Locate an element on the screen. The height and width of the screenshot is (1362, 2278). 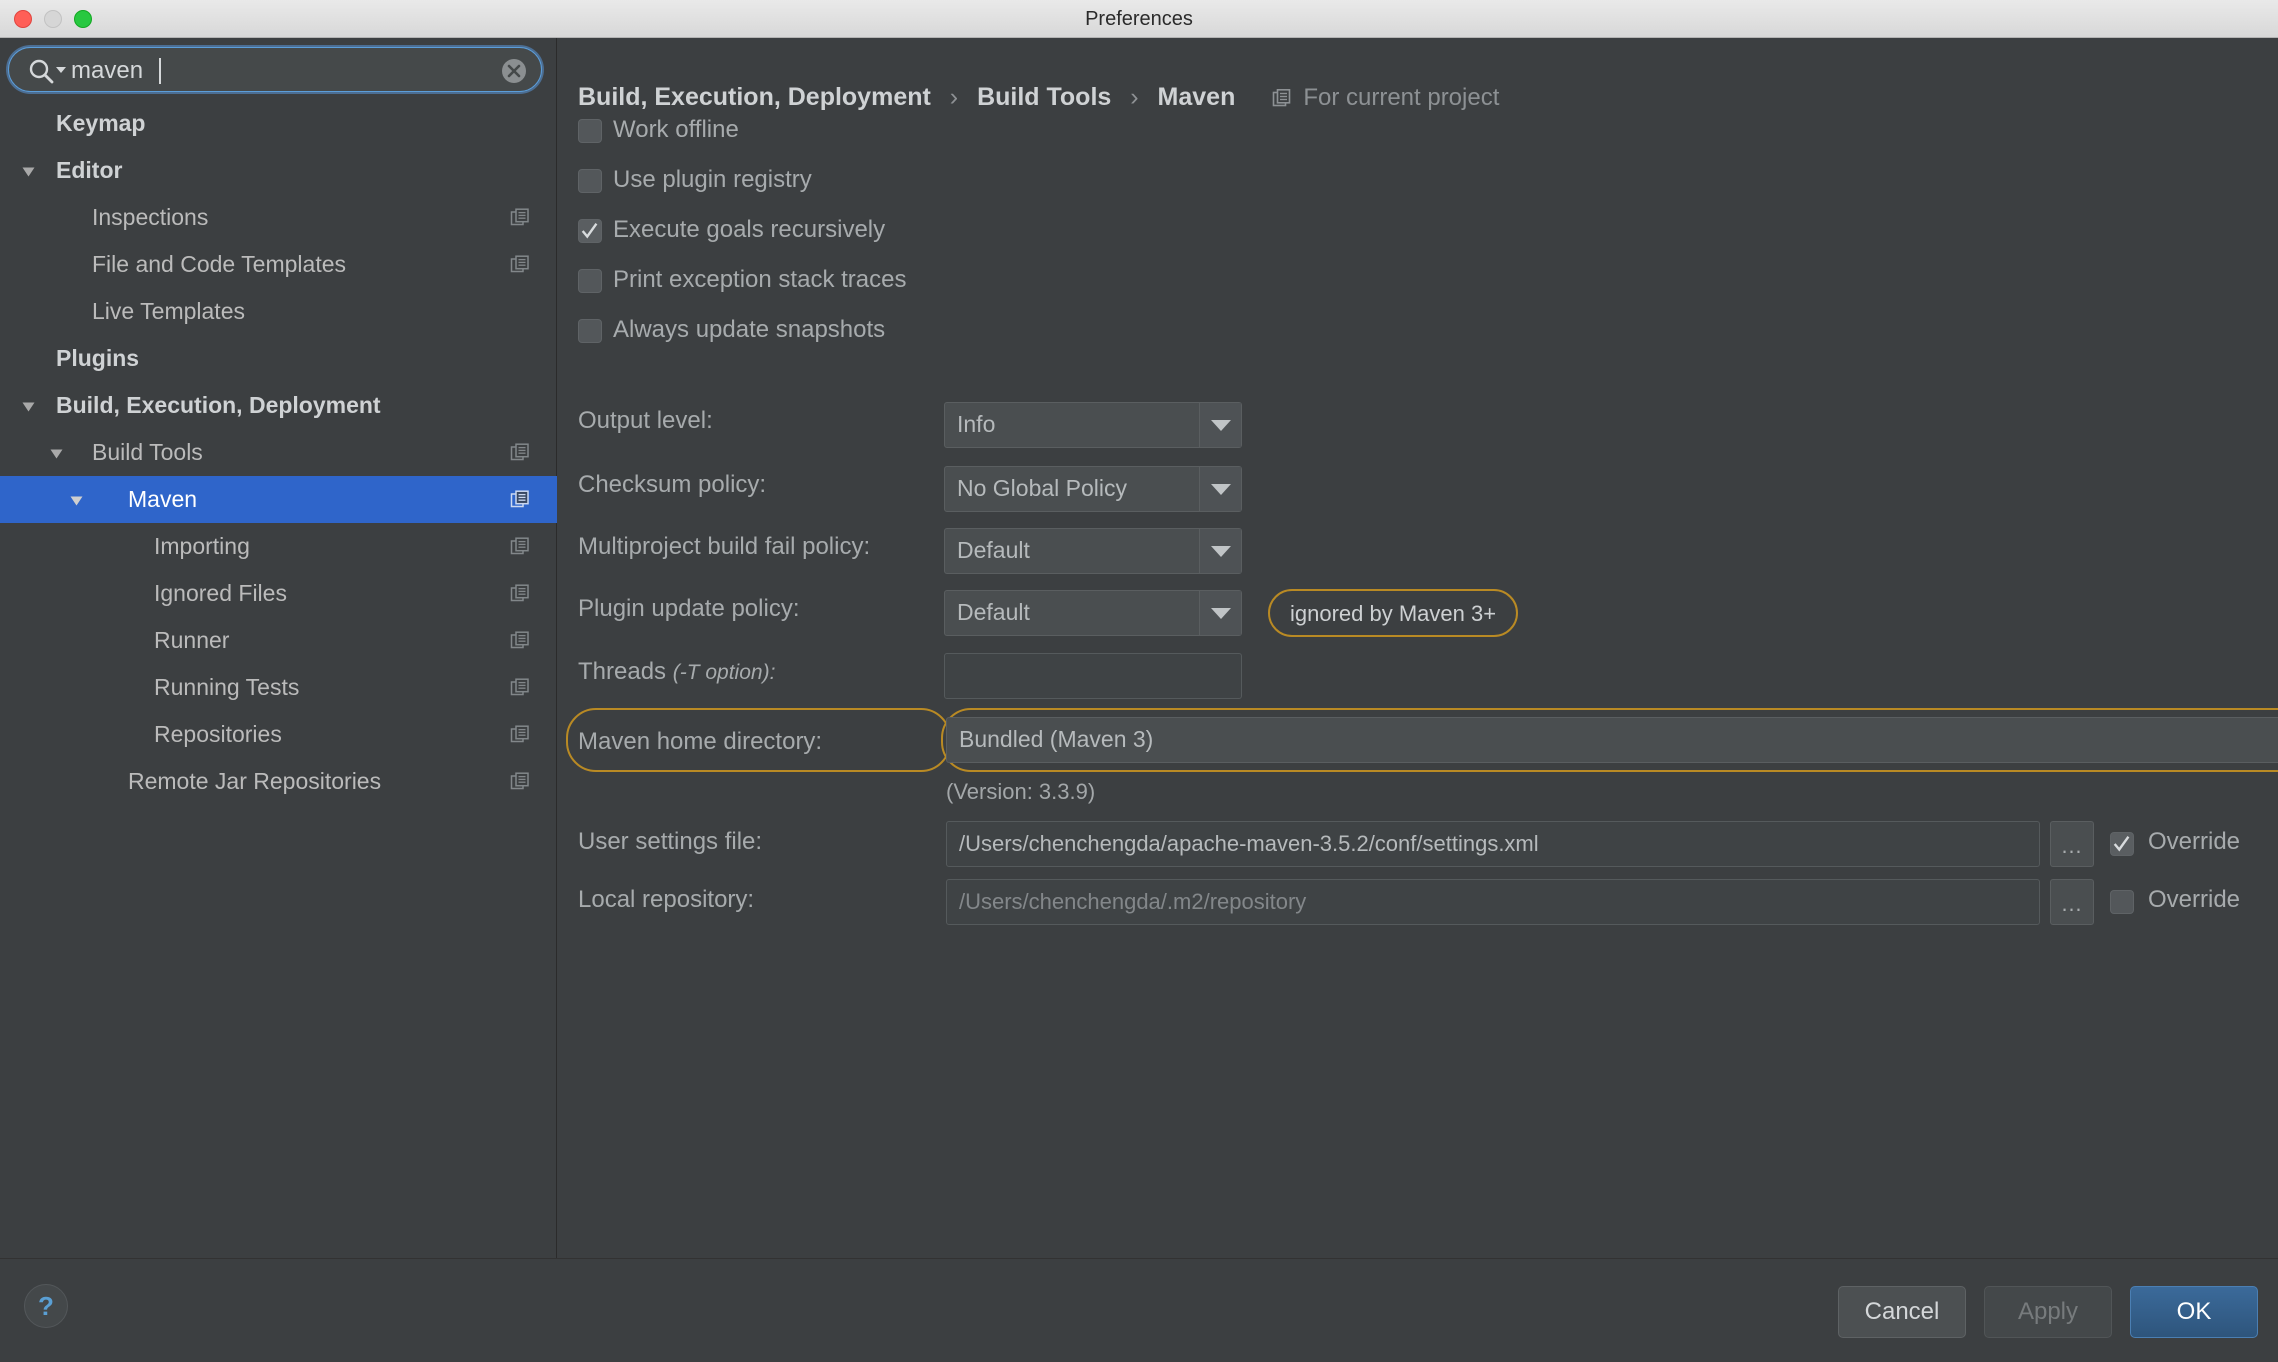
sidebar-item-live-templates: Live Templates is located at coordinates (278, 311).